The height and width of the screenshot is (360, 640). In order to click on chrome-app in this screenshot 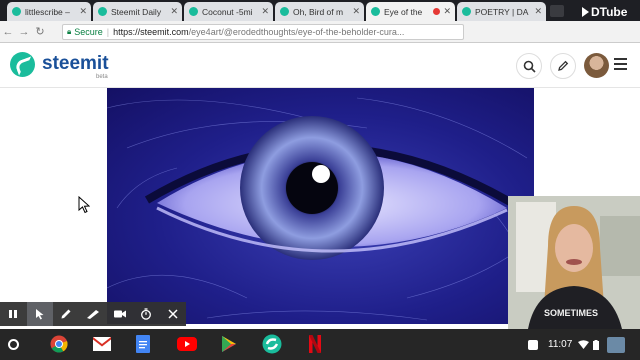, I will do `click(59, 344)`.